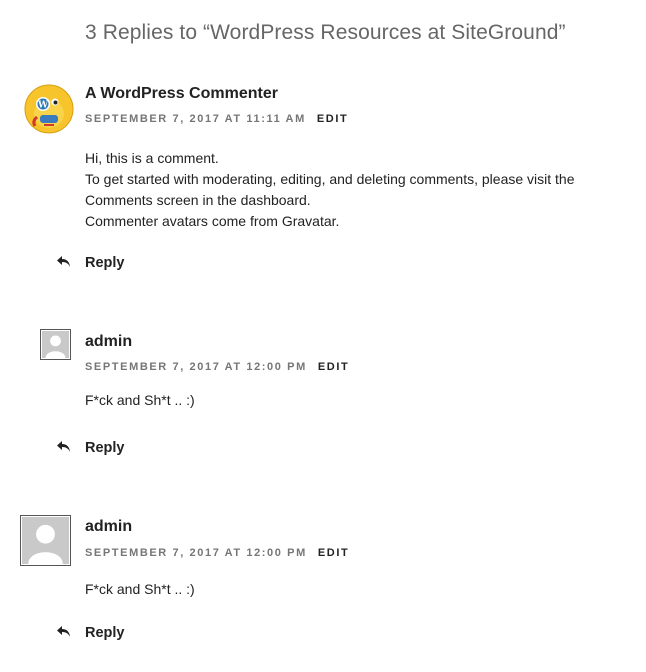  What do you see at coordinates (212, 221) in the screenshot?
I see `comment-text-line: Commenter avatars come from Gravatar.` at bounding box center [212, 221].